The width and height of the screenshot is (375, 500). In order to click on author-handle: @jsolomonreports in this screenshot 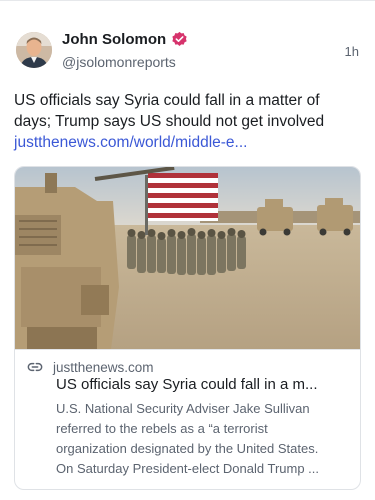, I will do `click(119, 62)`.